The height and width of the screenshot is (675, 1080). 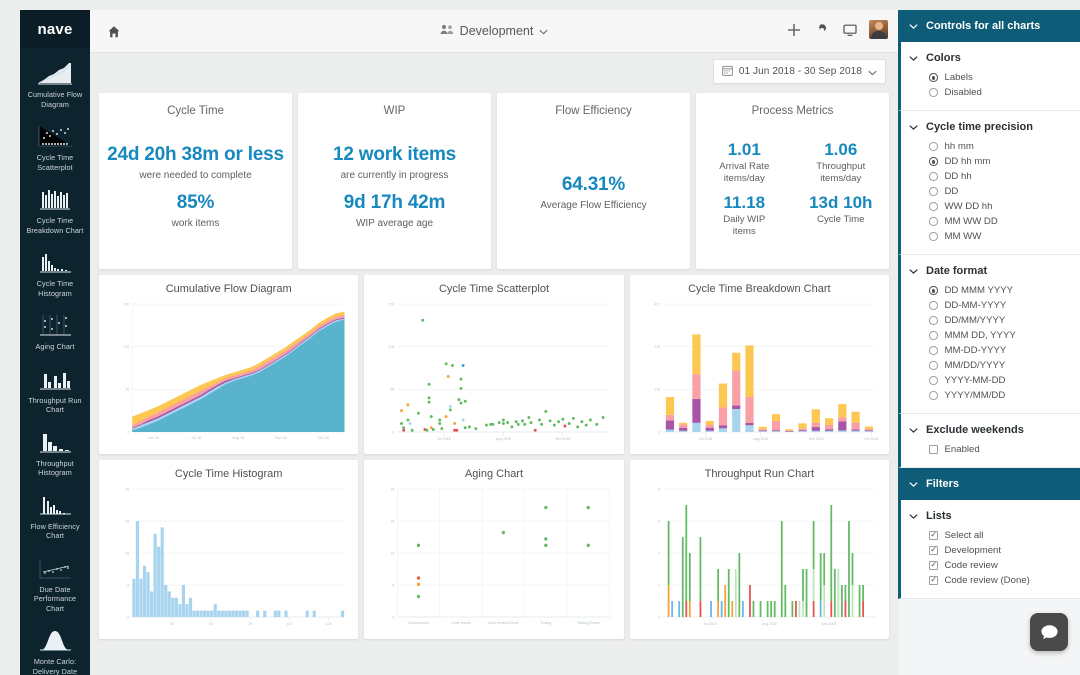 I want to click on board-selector: Development, so click(x=494, y=31).